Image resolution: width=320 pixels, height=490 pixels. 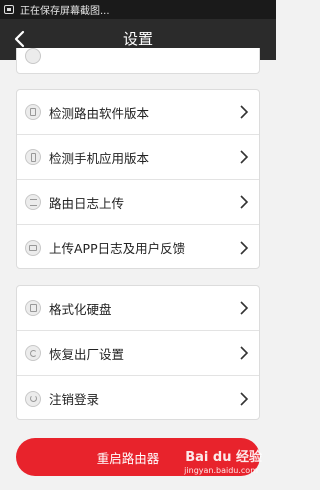 I want to click on row-app-log-feedback: 上传APP日志及用户反馈, so click(x=138, y=246).